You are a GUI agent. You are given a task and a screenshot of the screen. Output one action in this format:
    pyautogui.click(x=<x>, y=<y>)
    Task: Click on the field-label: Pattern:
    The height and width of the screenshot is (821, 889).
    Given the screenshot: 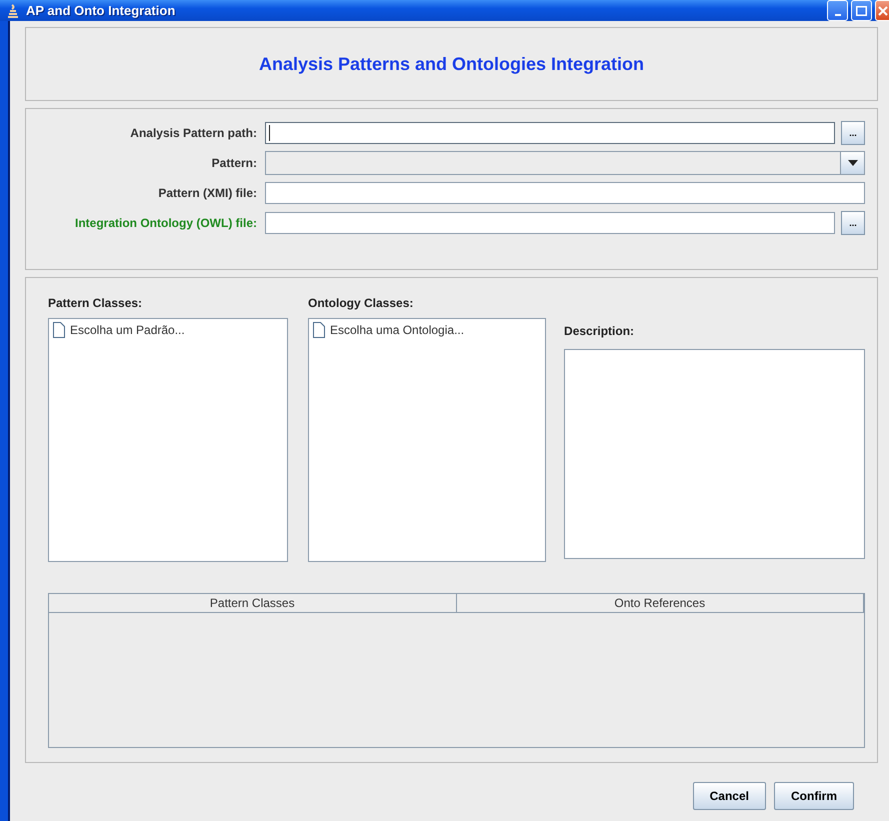 What is the action you would take?
    pyautogui.click(x=234, y=163)
    